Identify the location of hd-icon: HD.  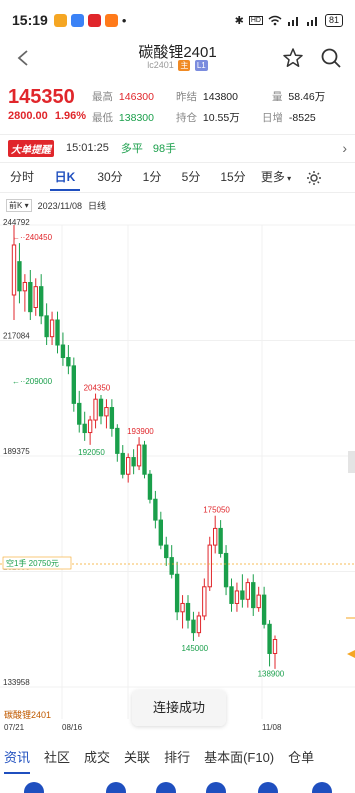
(255, 20).